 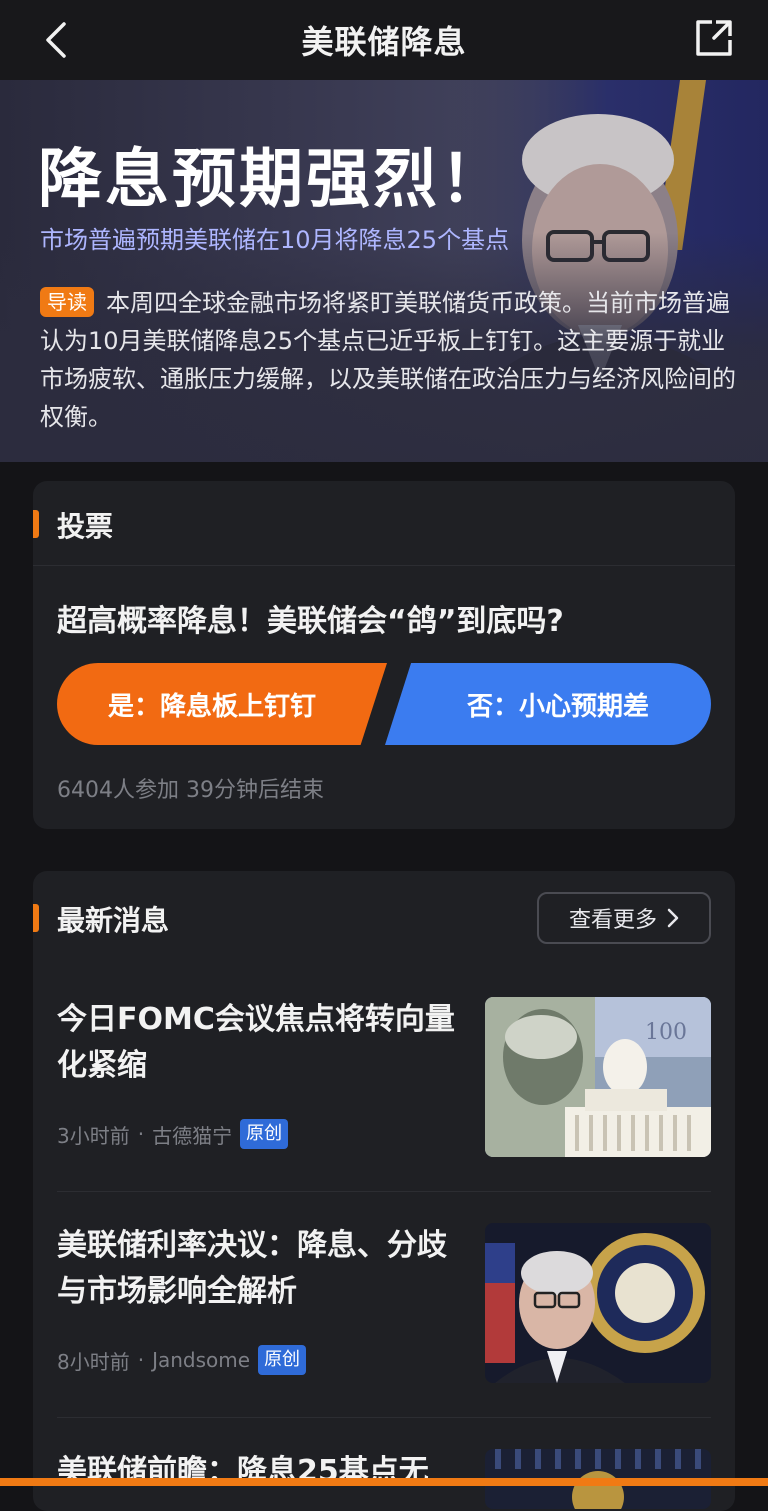 What do you see at coordinates (384, 1482) in the screenshot?
I see `bottom-accent-bar` at bounding box center [384, 1482].